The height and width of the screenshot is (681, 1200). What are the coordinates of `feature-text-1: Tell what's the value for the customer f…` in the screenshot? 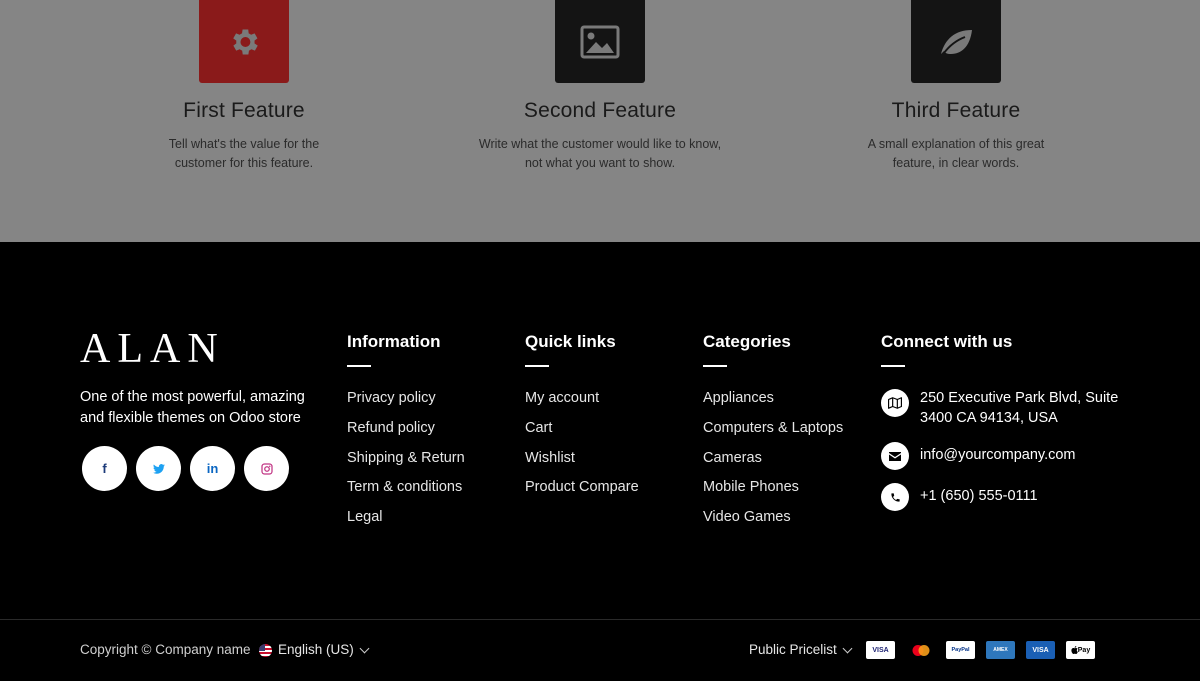 It's located at (244, 153).